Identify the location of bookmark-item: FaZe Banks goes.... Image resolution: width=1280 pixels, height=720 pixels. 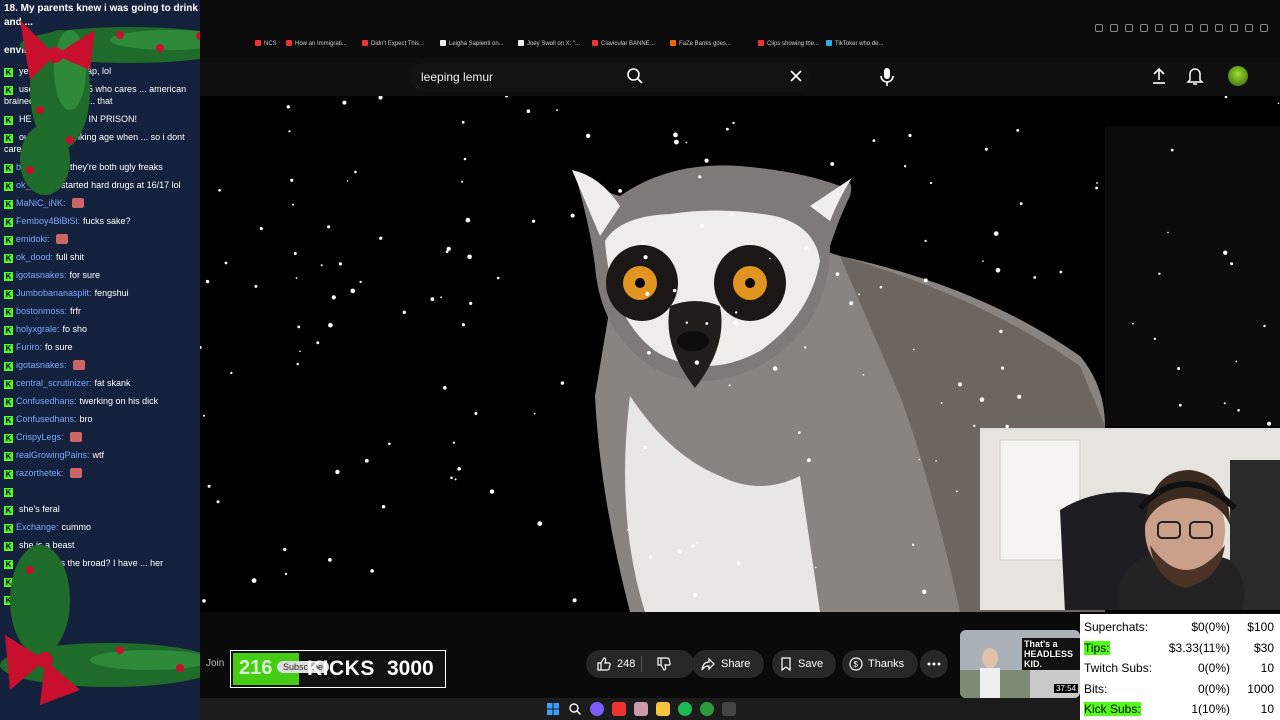
(700, 43).